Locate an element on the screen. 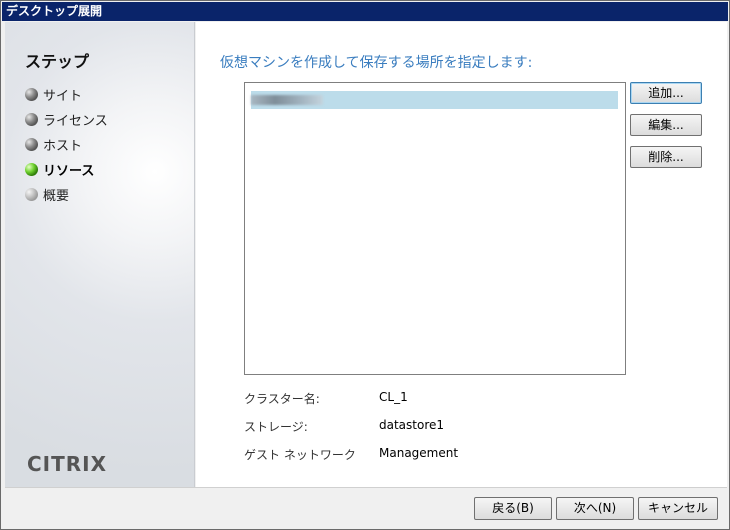 Image resolution: width=730 pixels, height=530 pixels. step-label: ライセンス is located at coordinates (75, 121).